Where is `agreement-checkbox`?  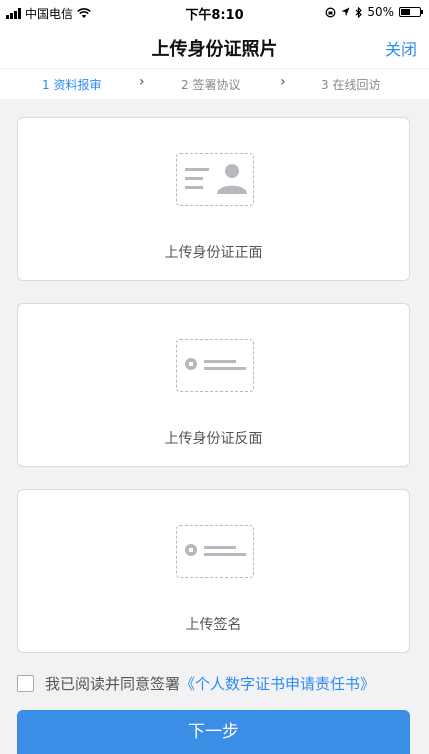 agreement-checkbox is located at coordinates (25, 683).